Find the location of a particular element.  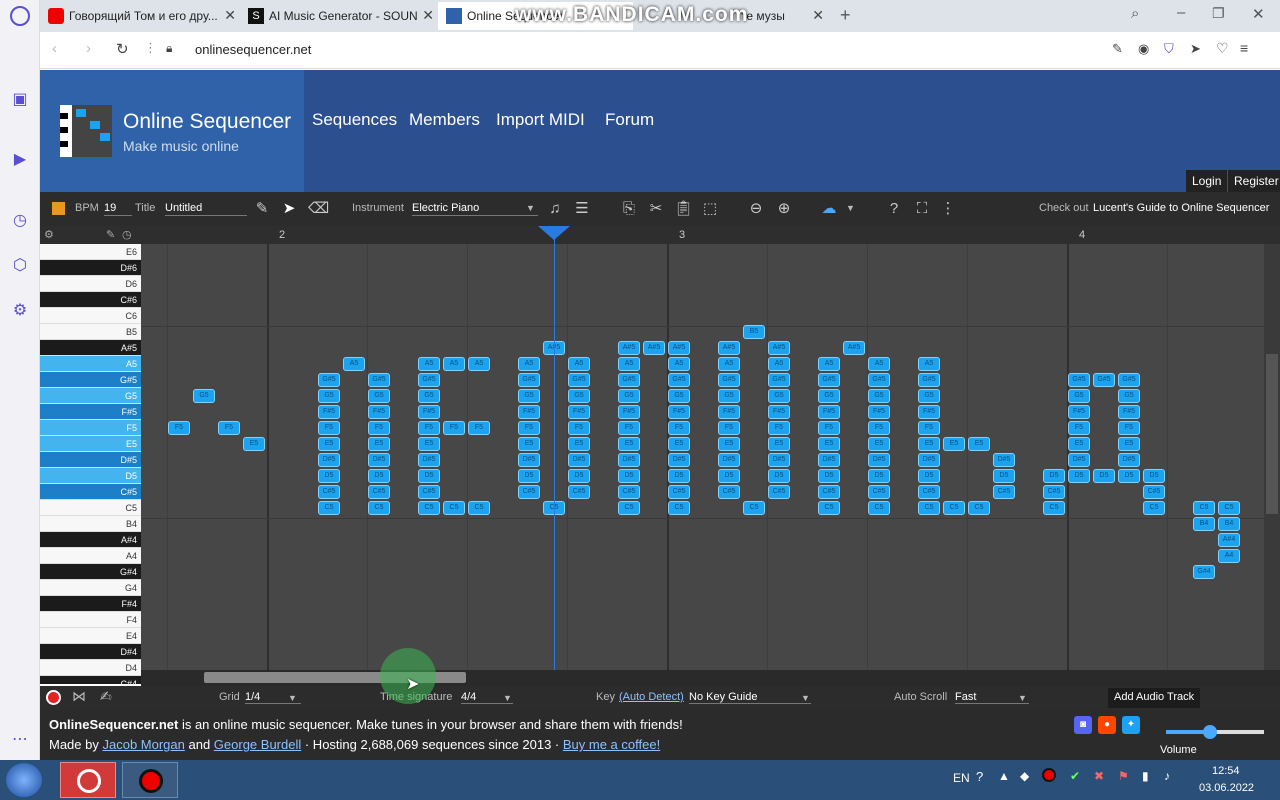

piano-key: E4 is located at coordinates (90, 636).